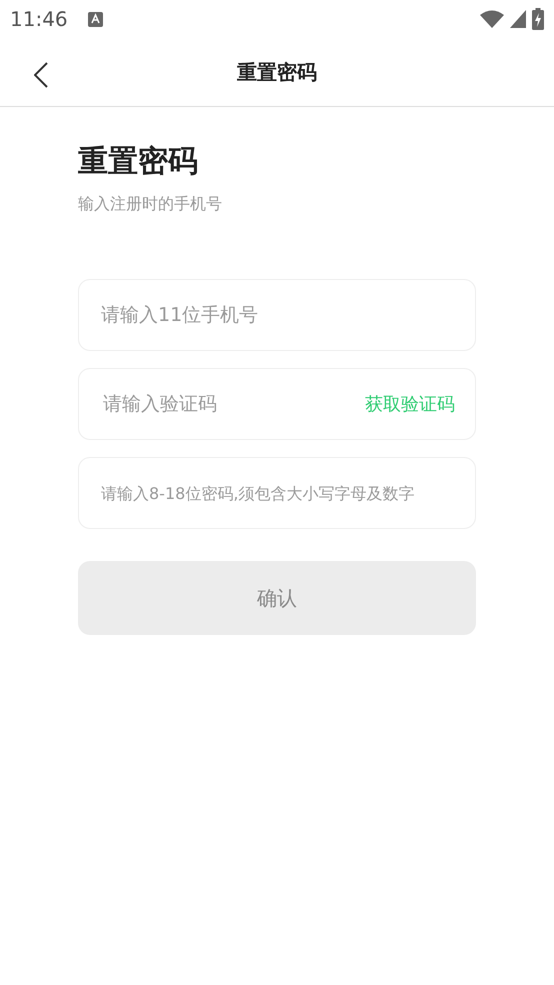 This screenshot has width=554, height=985. I want to click on subtitle: 输入注册时的手机号, so click(150, 204).